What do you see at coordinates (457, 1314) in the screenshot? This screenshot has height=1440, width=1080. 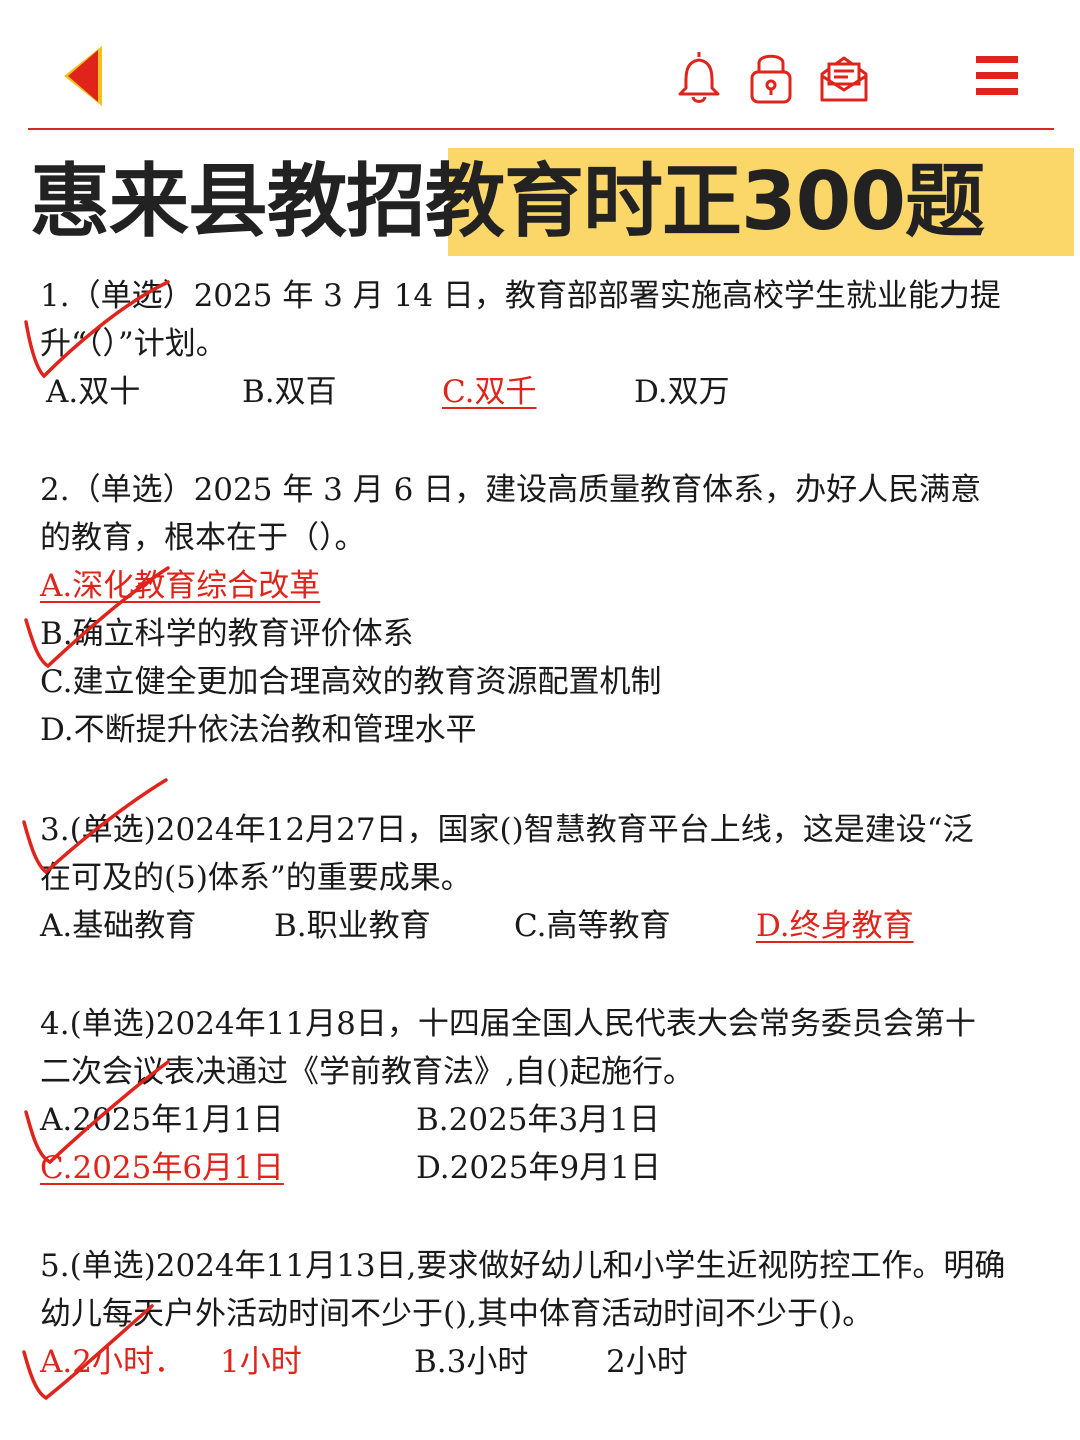 I see `question-5-text-line-2: 幼儿每天户外活动时间不少于(),其中体育活动时间不少于()。` at bounding box center [457, 1314].